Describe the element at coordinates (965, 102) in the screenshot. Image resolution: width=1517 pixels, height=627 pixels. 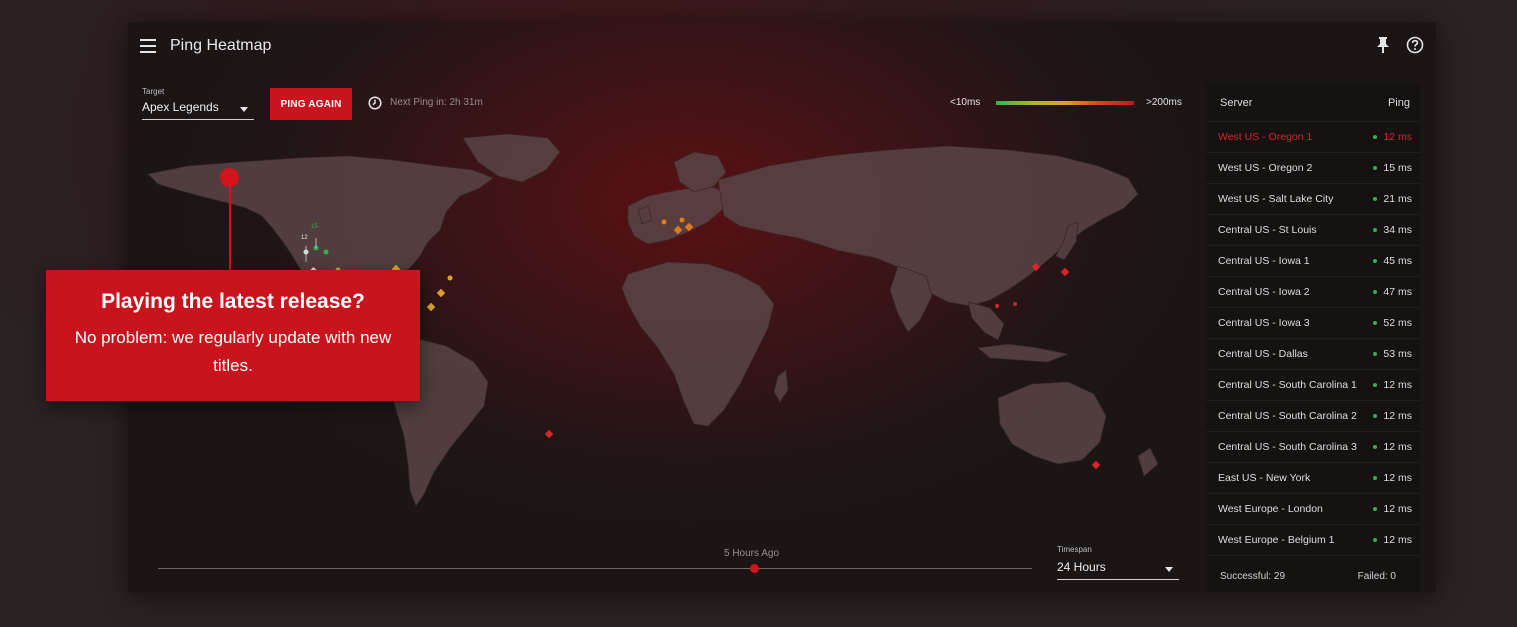
I see `legend-min-label: <10ms` at that location.